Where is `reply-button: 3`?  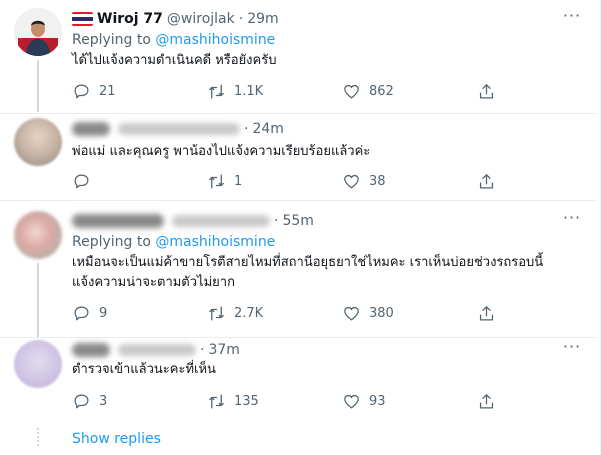 reply-button: 3 is located at coordinates (133, 401).